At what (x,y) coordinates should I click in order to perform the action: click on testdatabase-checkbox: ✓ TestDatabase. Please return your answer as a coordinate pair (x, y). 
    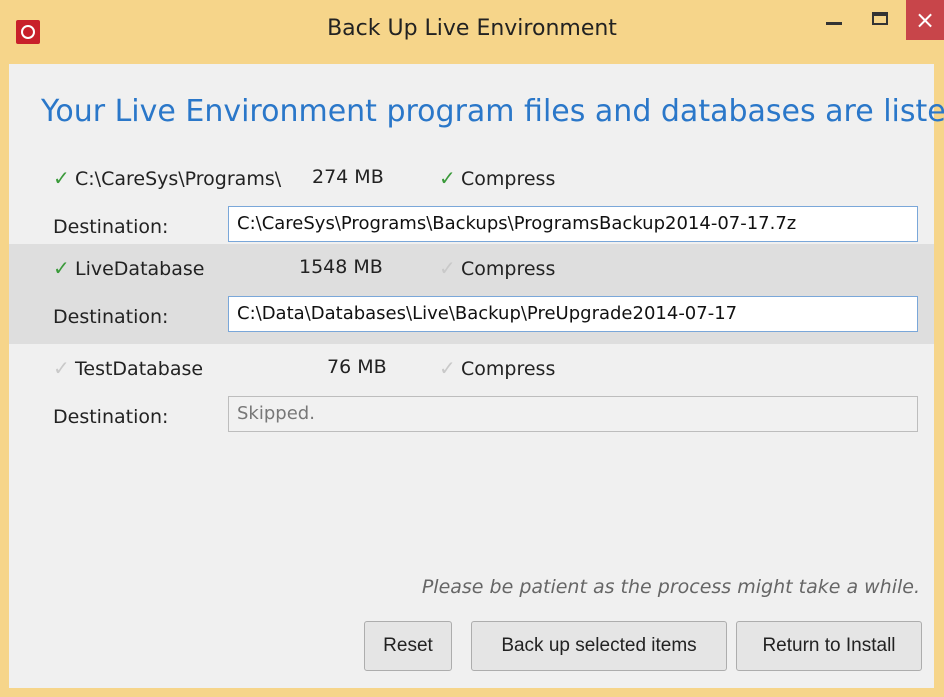
    Looking at the image, I should click on (128, 368).